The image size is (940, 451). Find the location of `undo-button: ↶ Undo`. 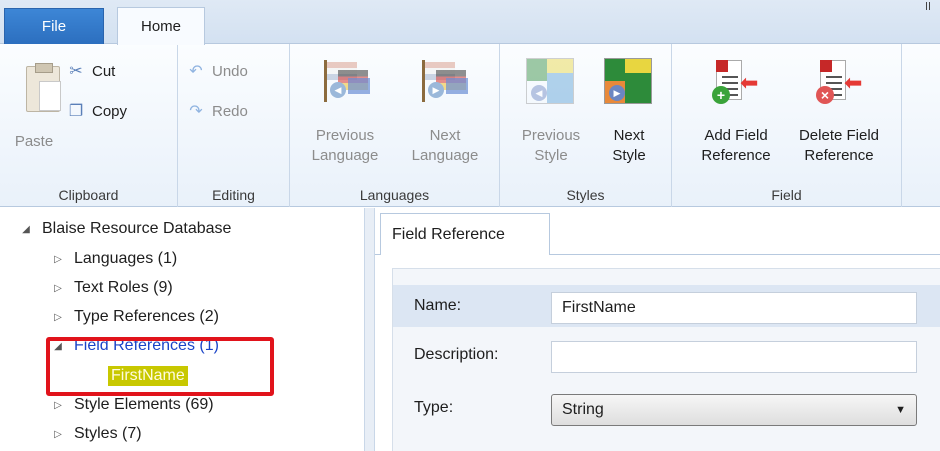

undo-button: ↶ Undo is located at coordinates (217, 71).